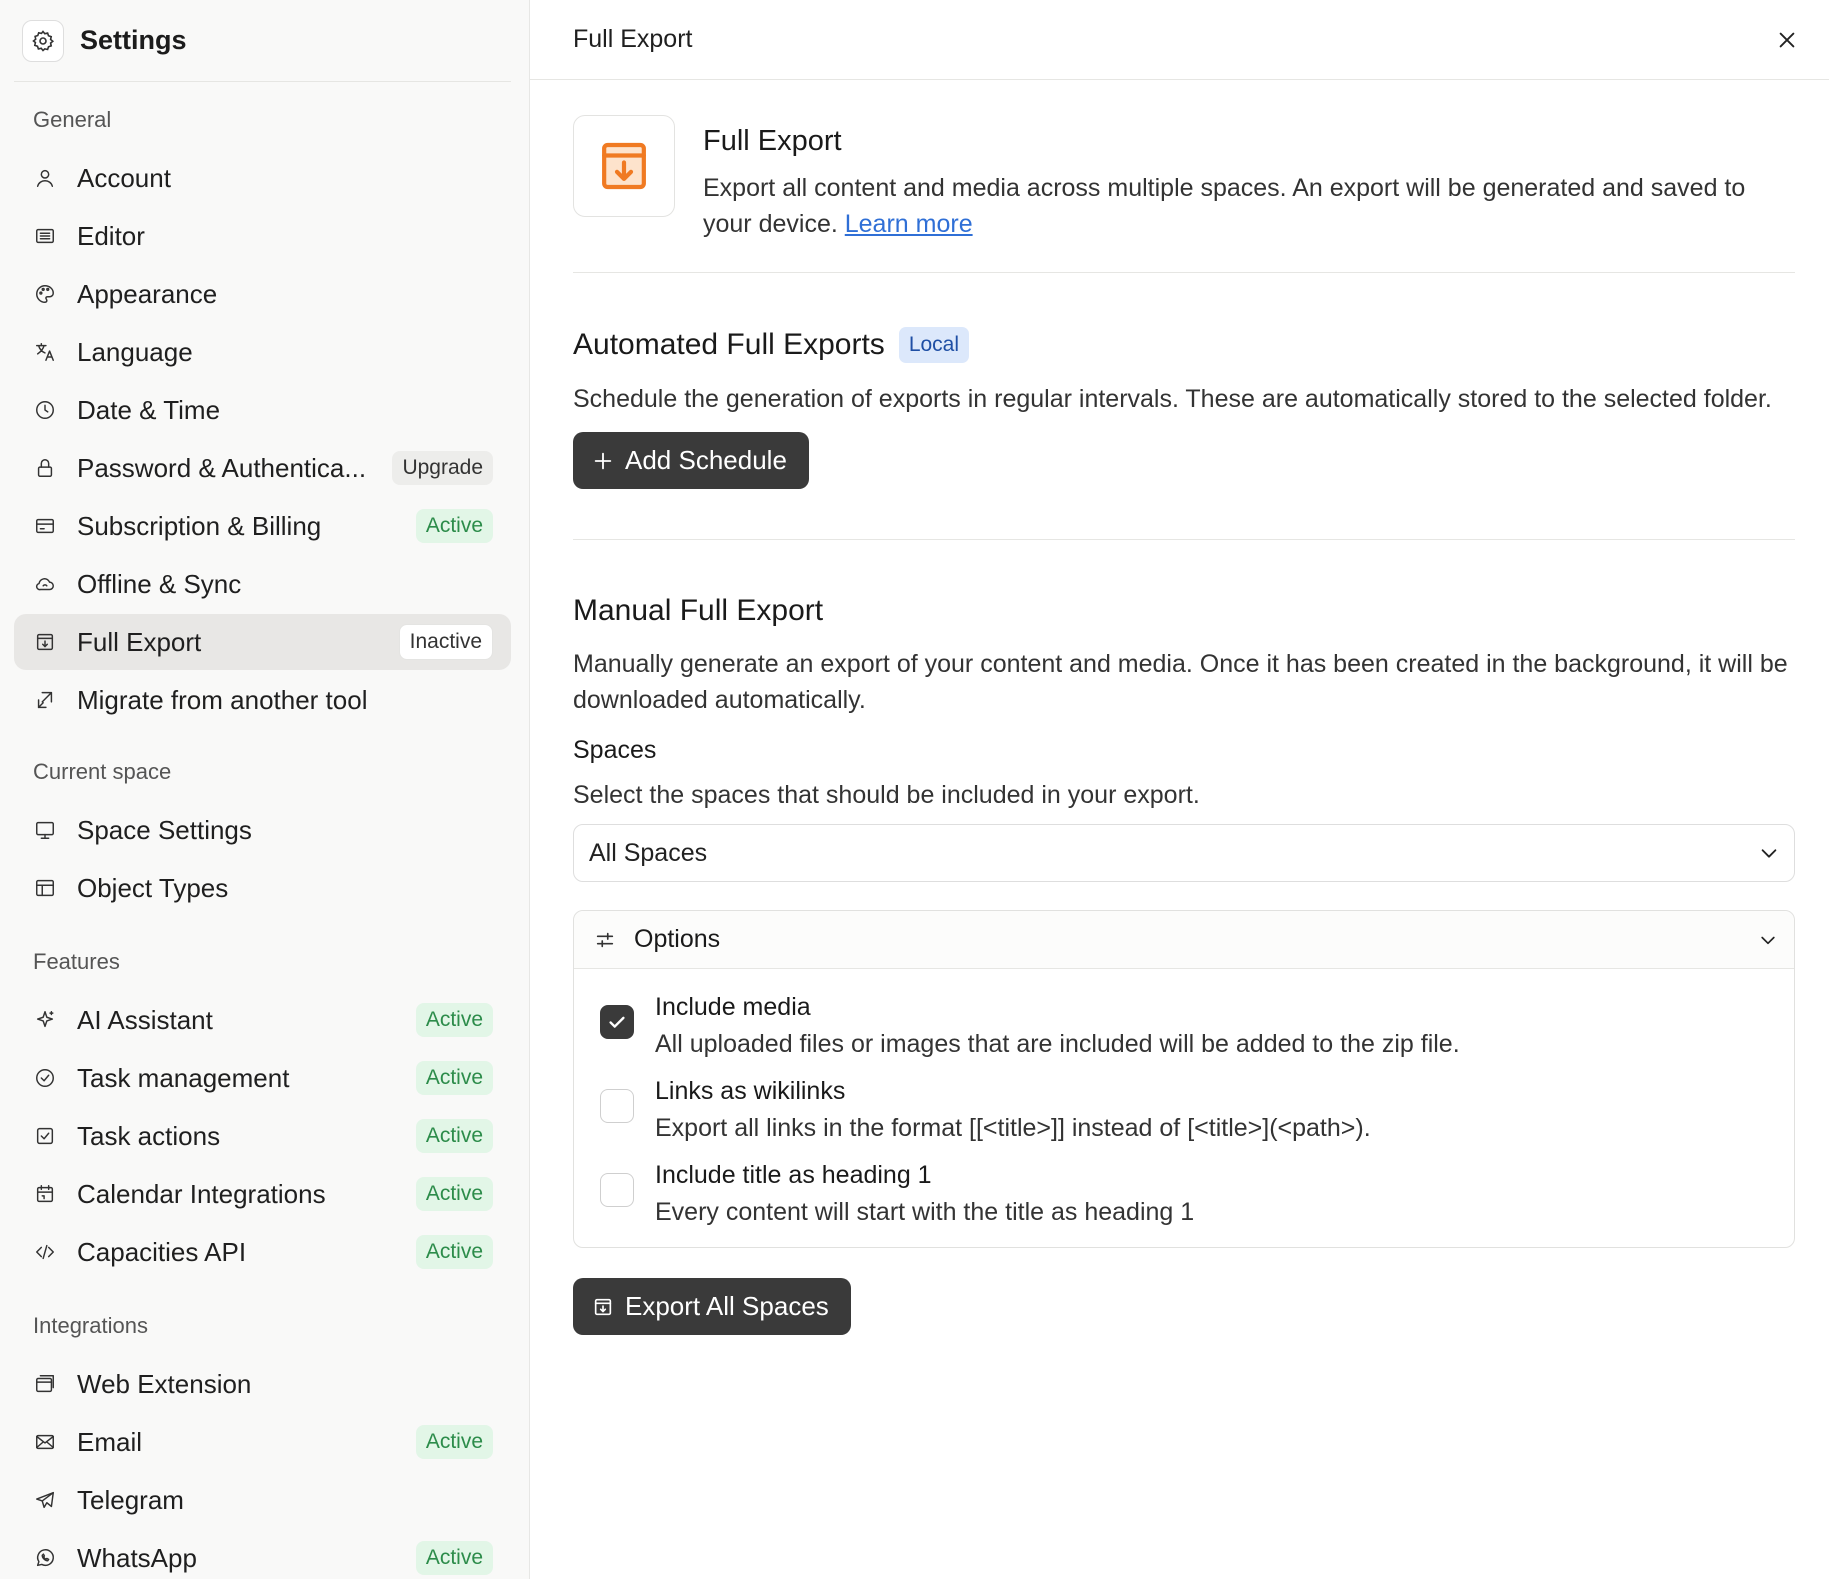  What do you see at coordinates (45, 1078) in the screenshot?
I see `check-circle-icon` at bounding box center [45, 1078].